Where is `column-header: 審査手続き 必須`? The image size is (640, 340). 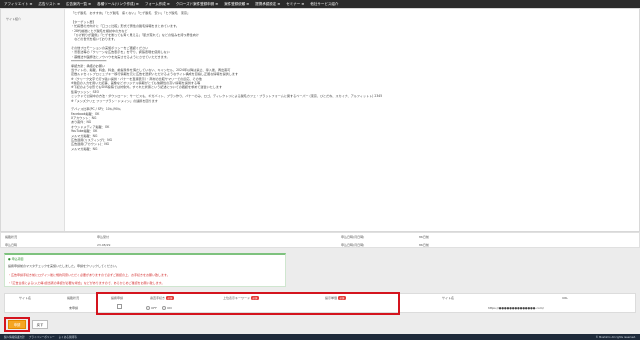
column-header: 審査手続き 必須 is located at coordinates (162, 298).